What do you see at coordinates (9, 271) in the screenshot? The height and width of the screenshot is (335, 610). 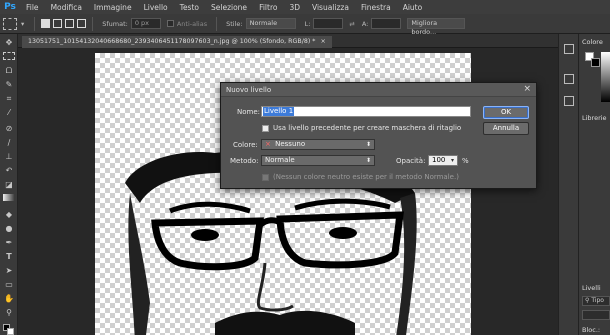 I see `path-select-icon: ➤` at bounding box center [9, 271].